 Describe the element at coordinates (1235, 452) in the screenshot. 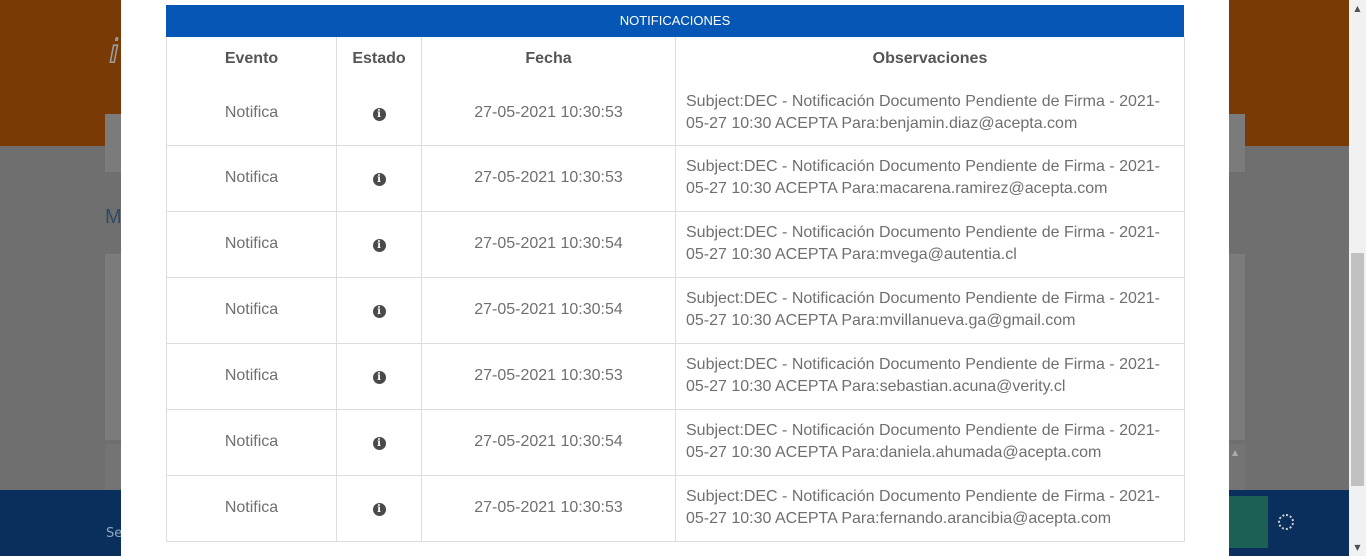

I see `caret-up-icon: ▲` at that location.